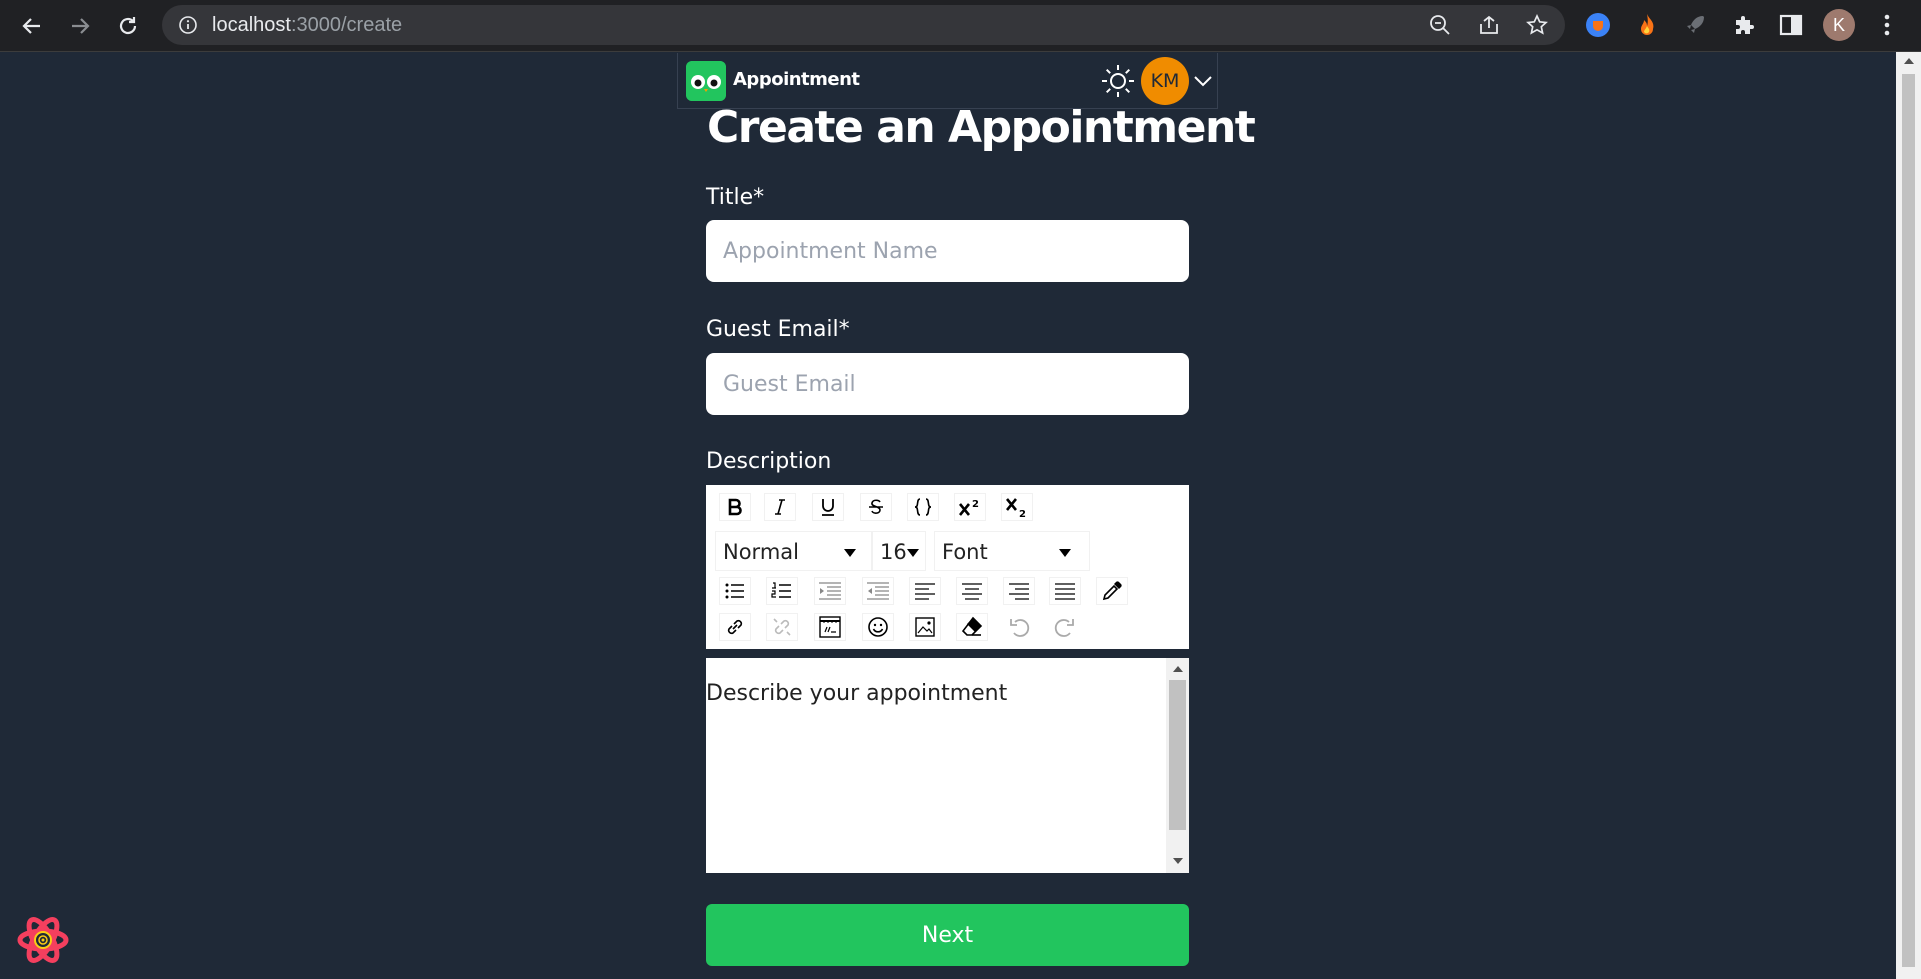  I want to click on align-center-icon, so click(972, 591).